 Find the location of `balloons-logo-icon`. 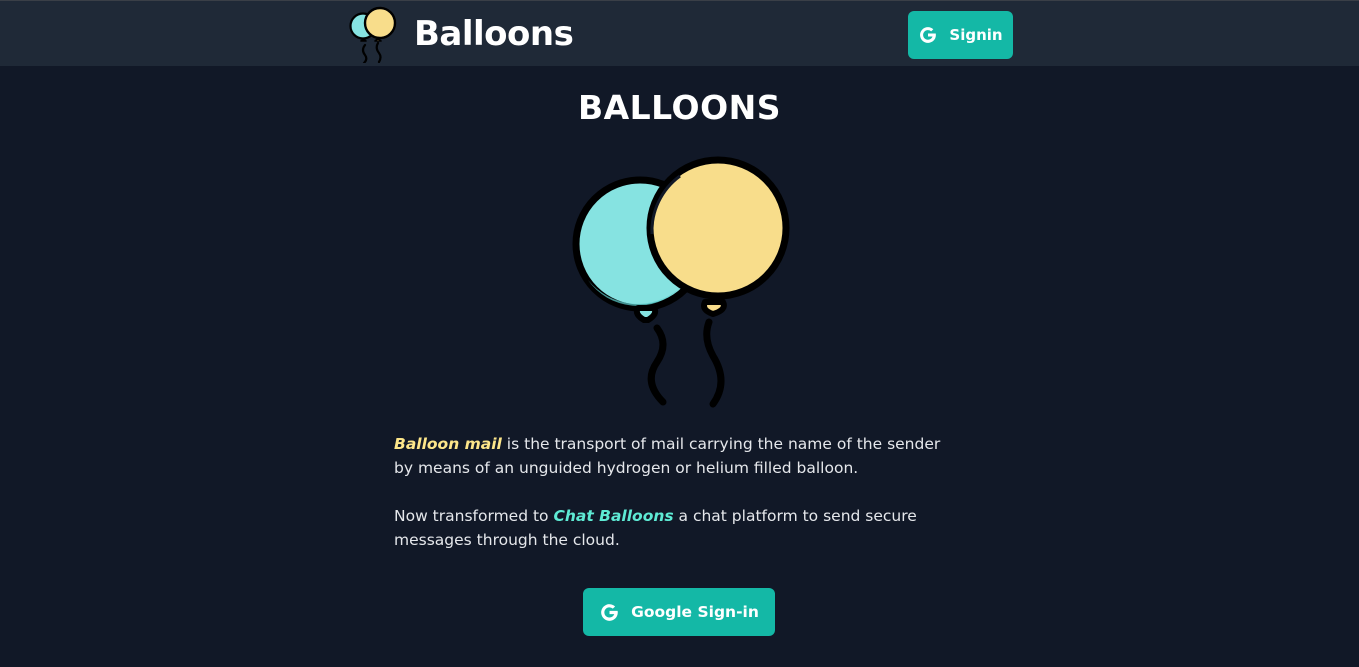

balloons-logo-icon is located at coordinates (373, 34).